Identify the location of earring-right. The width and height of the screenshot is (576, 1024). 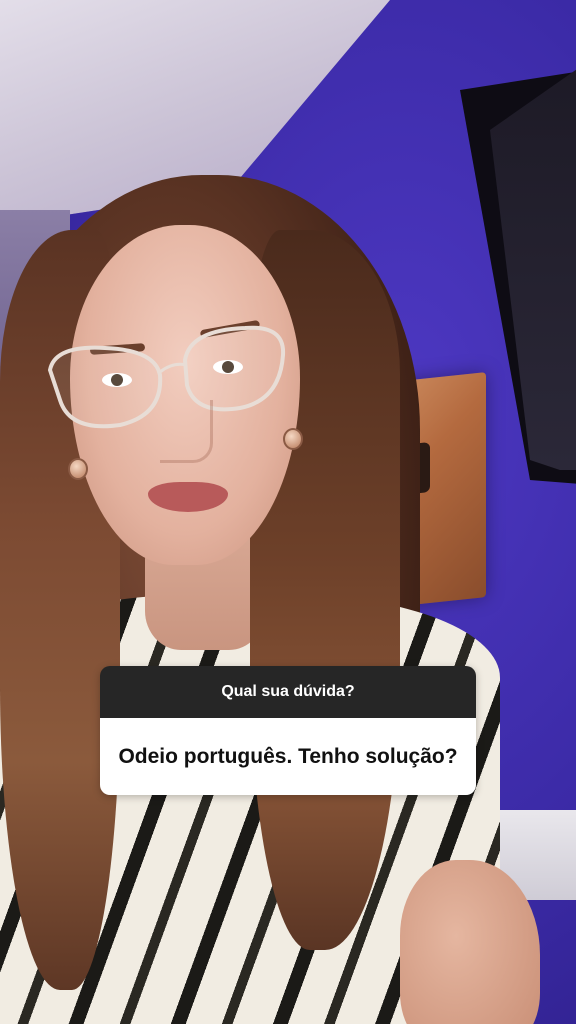
(293, 439).